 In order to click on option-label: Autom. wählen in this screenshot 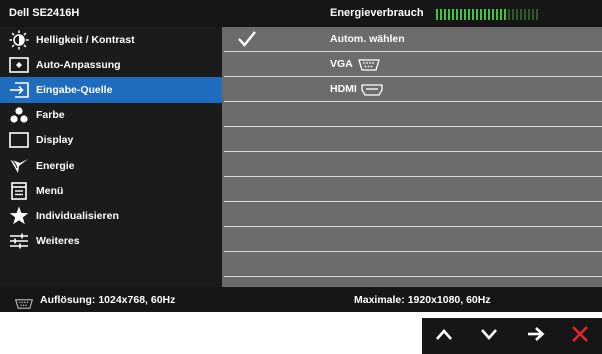, I will do `click(367, 39)`.